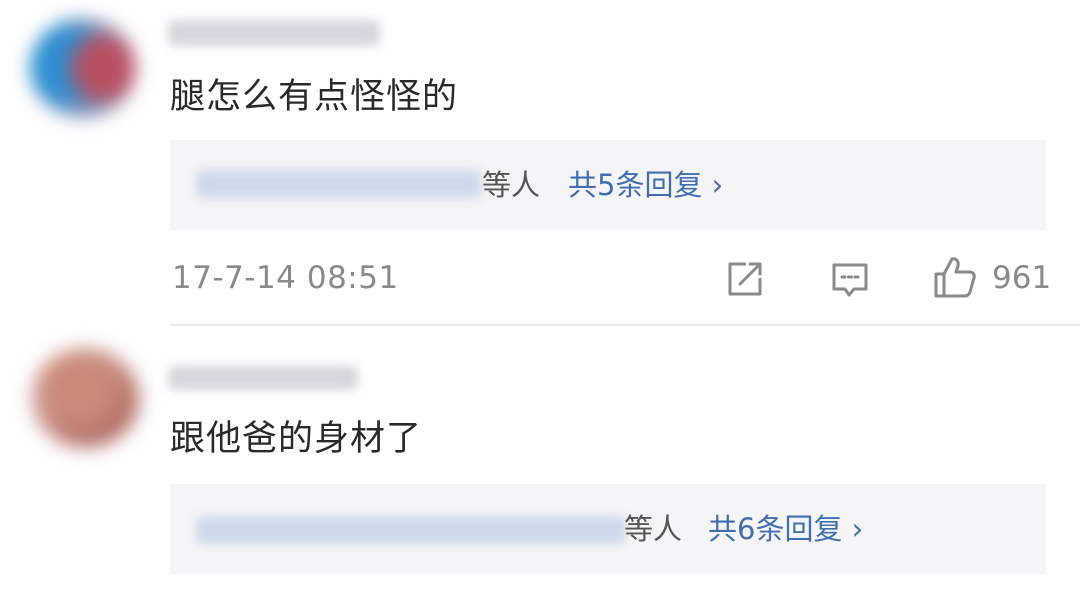  I want to click on username-blurred, so click(263, 378).